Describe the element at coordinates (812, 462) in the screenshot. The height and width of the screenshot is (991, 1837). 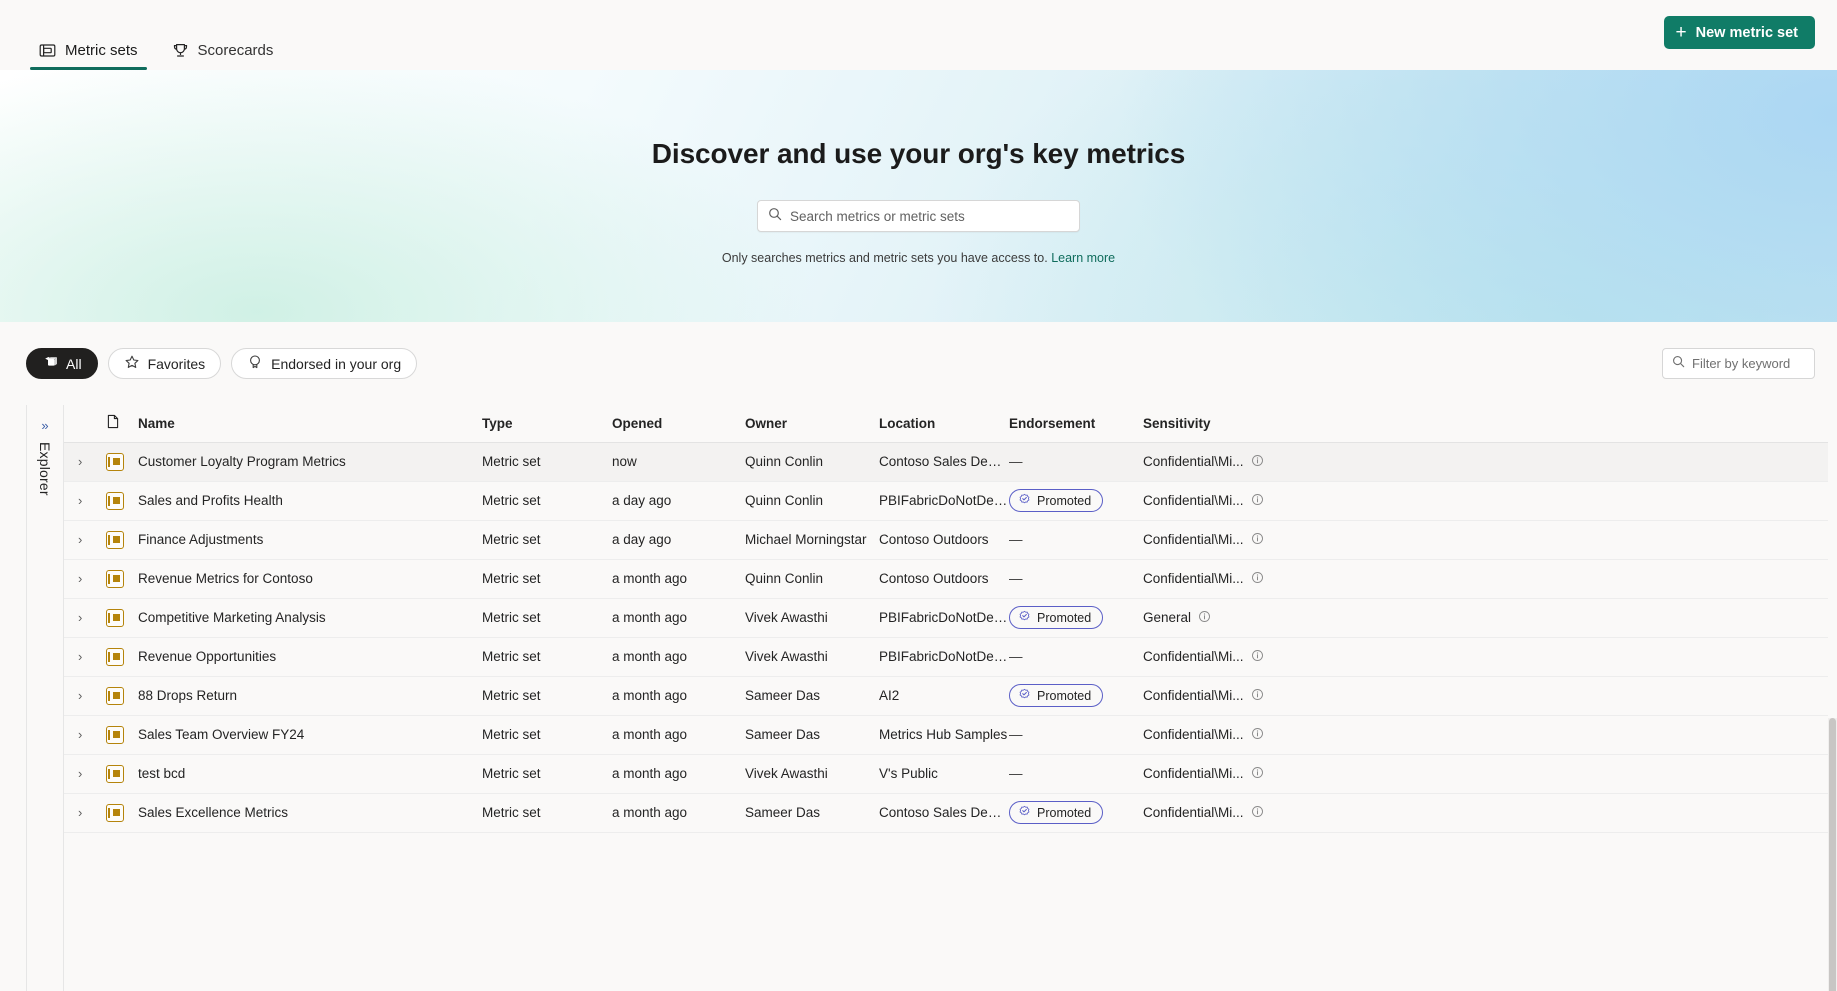
I see `row-owner: Quinn Conlin` at that location.